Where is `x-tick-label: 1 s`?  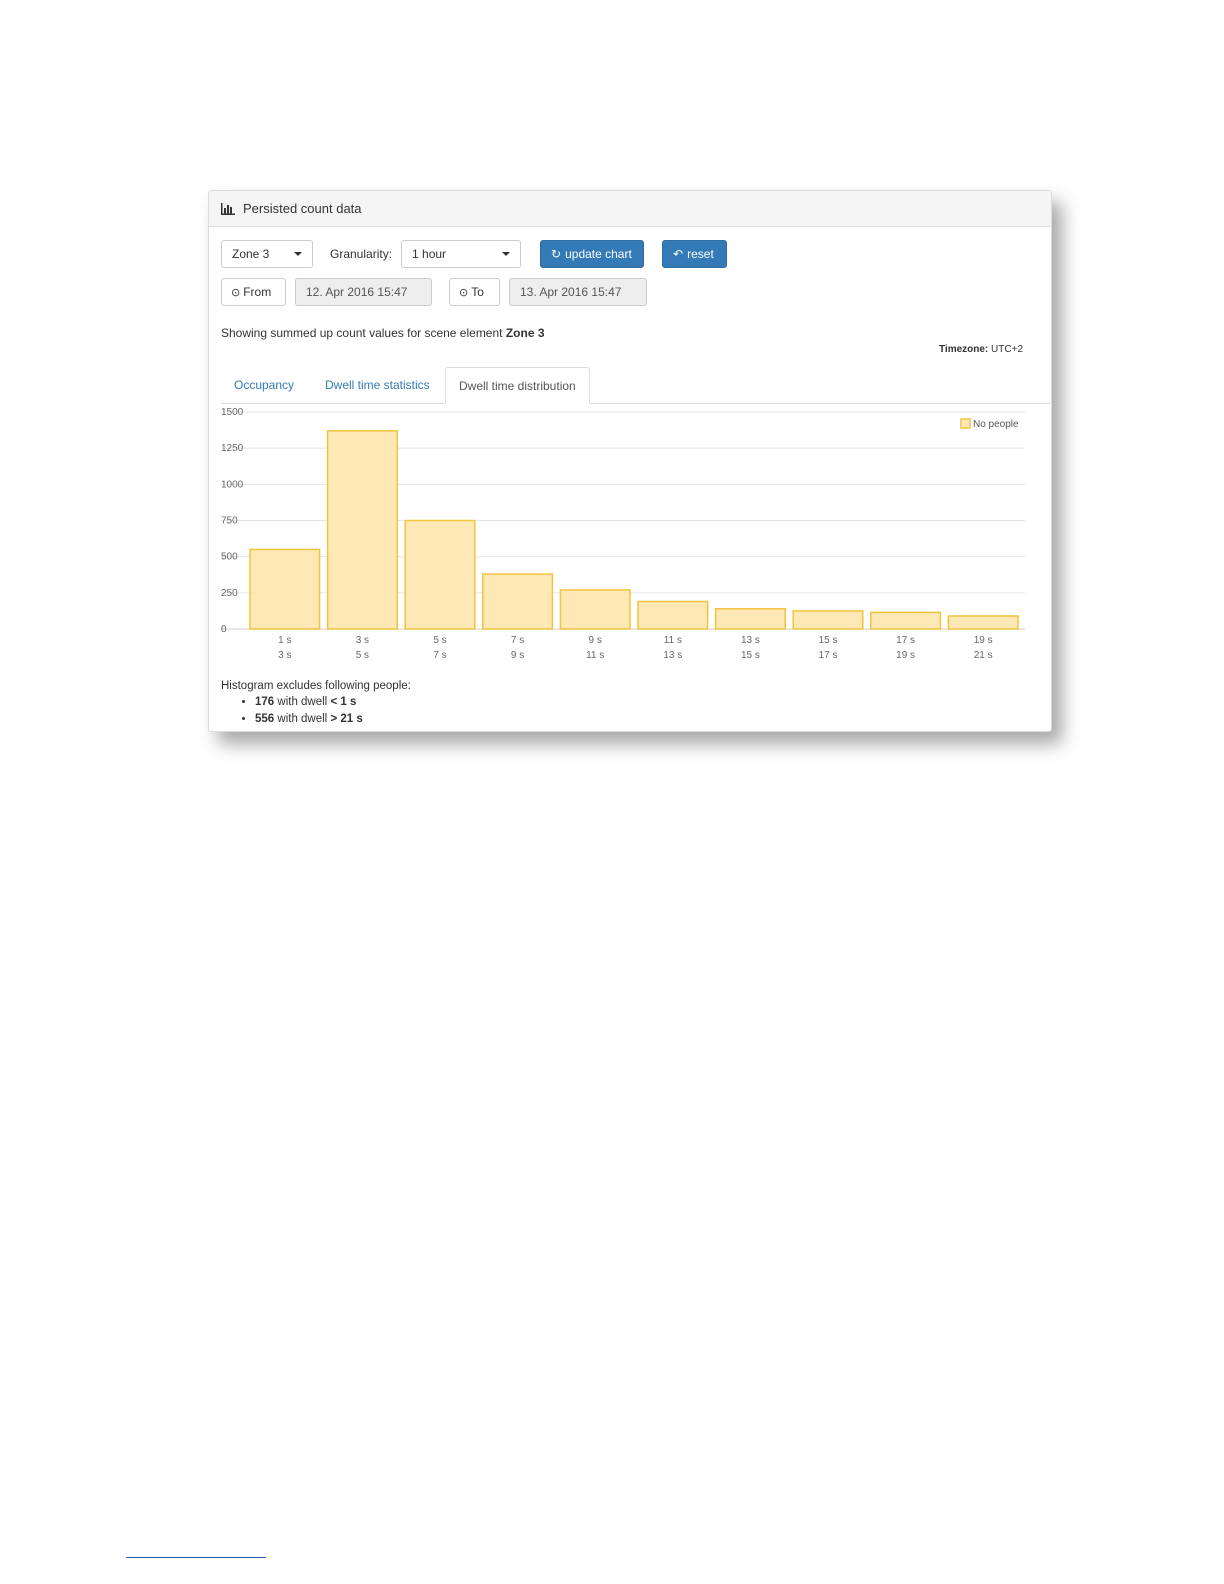 x-tick-label: 1 s is located at coordinates (284, 640).